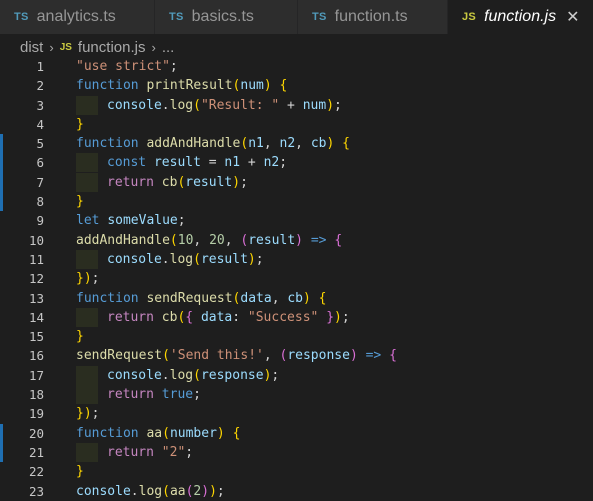 This screenshot has width=593, height=501. Describe the element at coordinates (40, 86) in the screenshot. I see `line-number: 2` at that location.